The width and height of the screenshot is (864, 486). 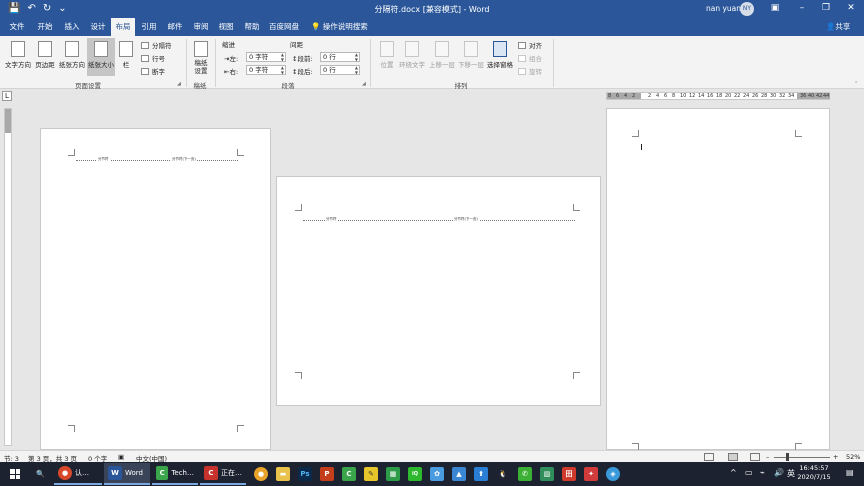 I want to click on tab-baidu-netdisk: 百度网盘, so click(x=284, y=27).